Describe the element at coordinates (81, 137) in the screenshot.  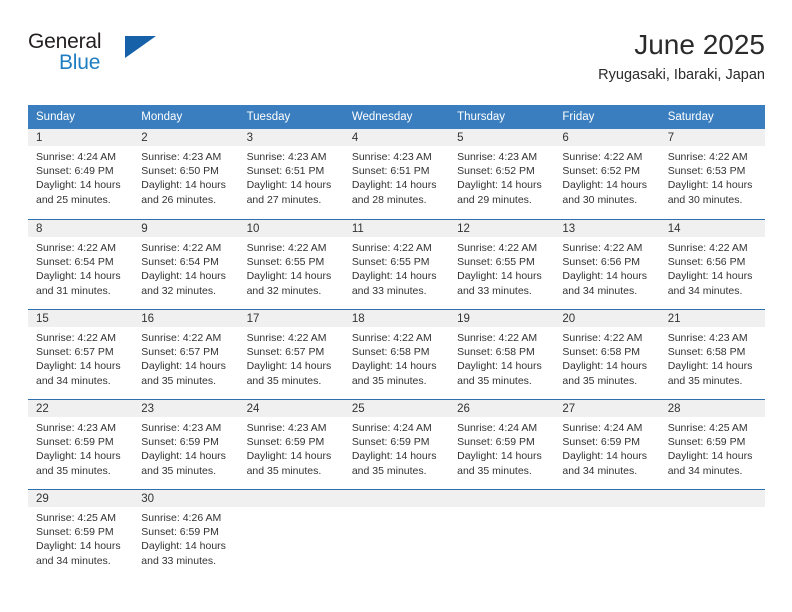
I see `day-number: 1` at that location.